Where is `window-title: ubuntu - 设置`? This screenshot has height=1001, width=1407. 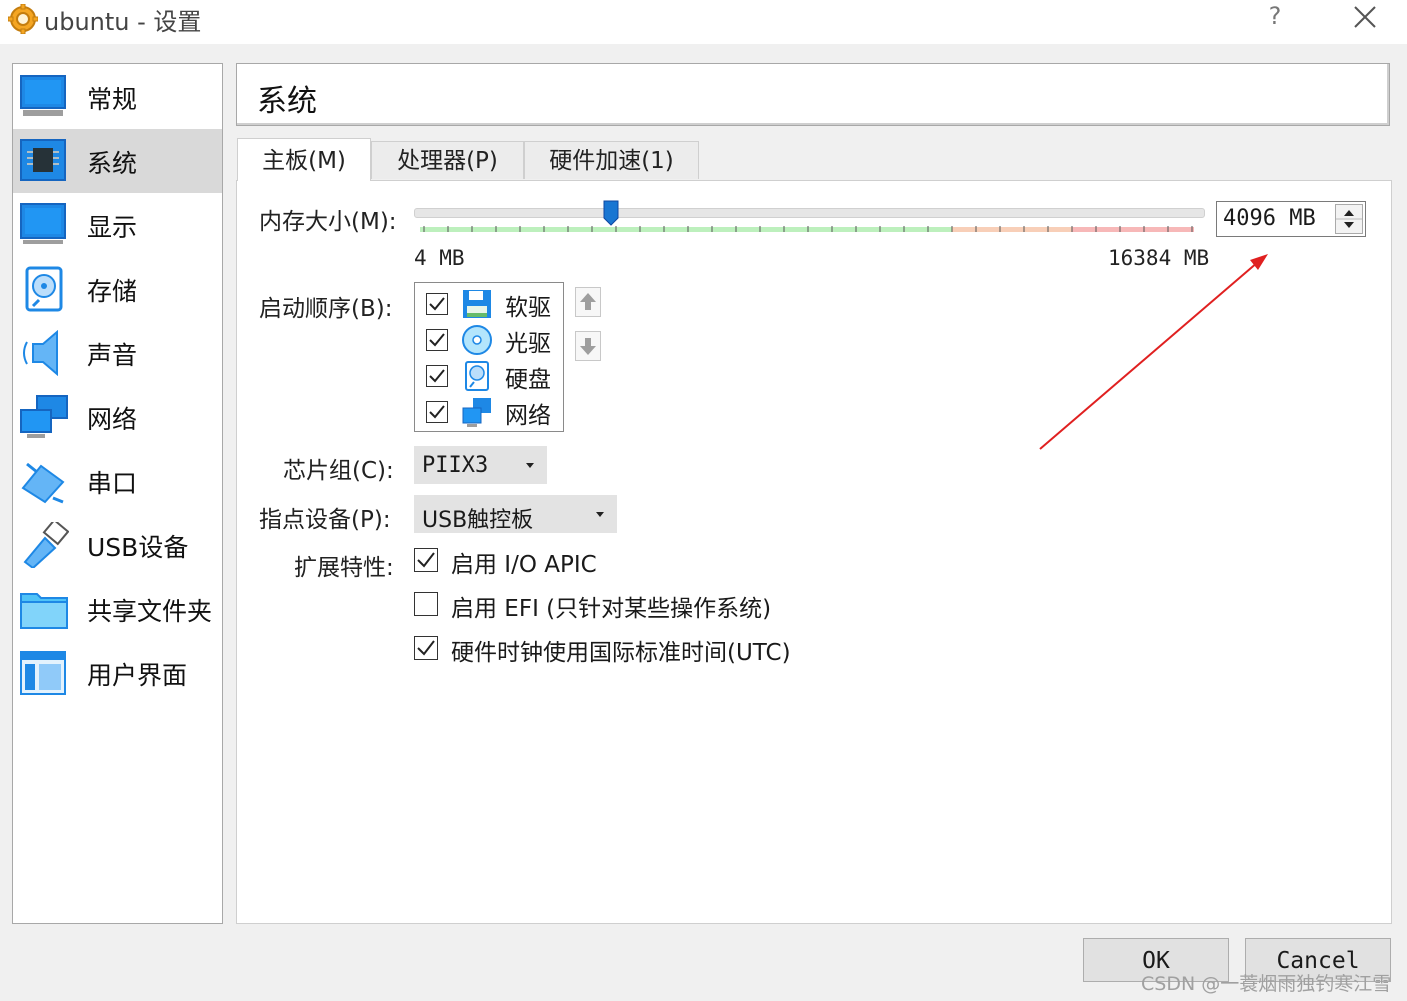 window-title: ubuntu - 设置 is located at coordinates (123, 22).